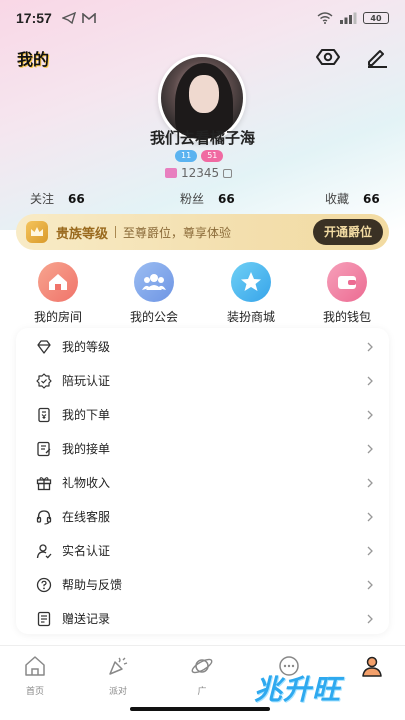  Describe the element at coordinates (192, 199) in the screenshot. I see `stat-label: 粉丝` at that location.